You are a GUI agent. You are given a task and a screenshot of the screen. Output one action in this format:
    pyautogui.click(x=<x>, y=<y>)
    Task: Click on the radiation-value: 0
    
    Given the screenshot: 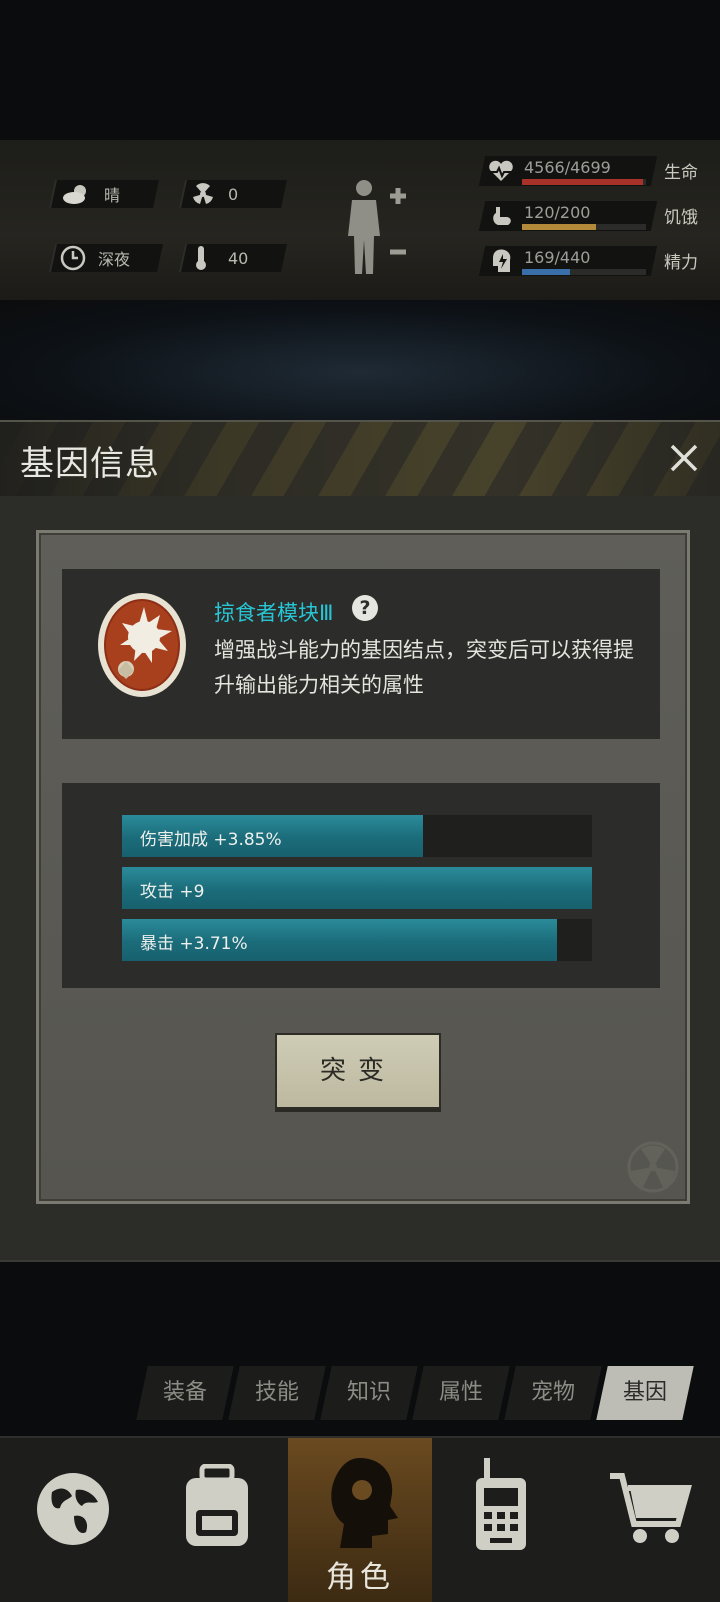 What is the action you would take?
    pyautogui.click(x=233, y=194)
    